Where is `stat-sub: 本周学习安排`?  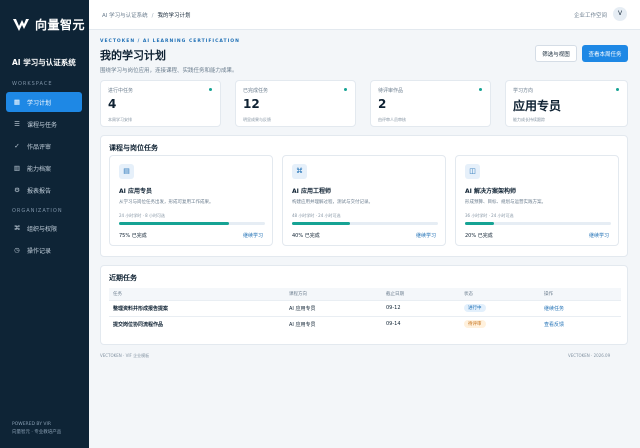
stat-sub: 本周学习安排 is located at coordinates (120, 119).